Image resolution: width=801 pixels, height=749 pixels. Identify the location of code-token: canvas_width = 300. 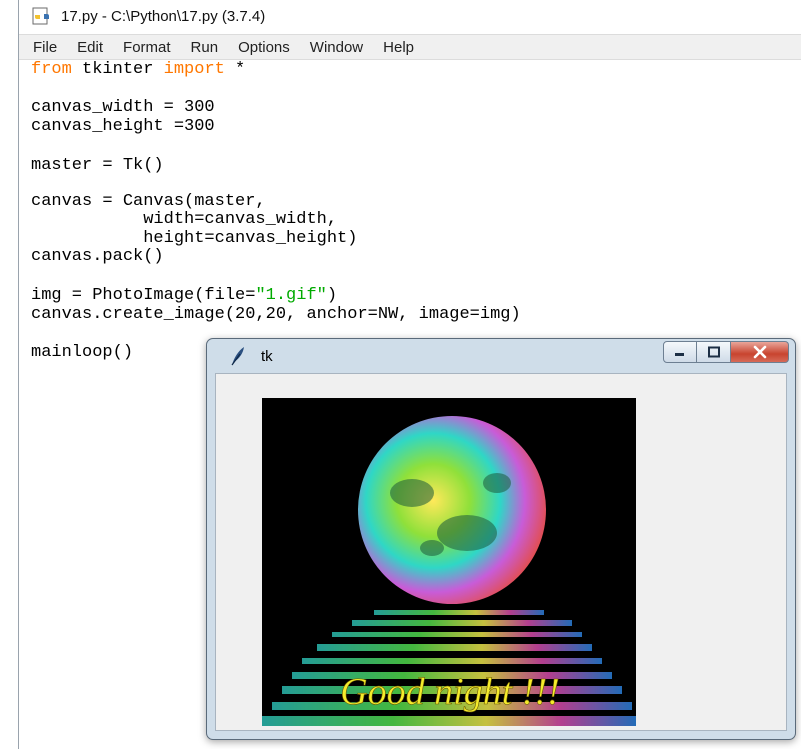
(123, 107).